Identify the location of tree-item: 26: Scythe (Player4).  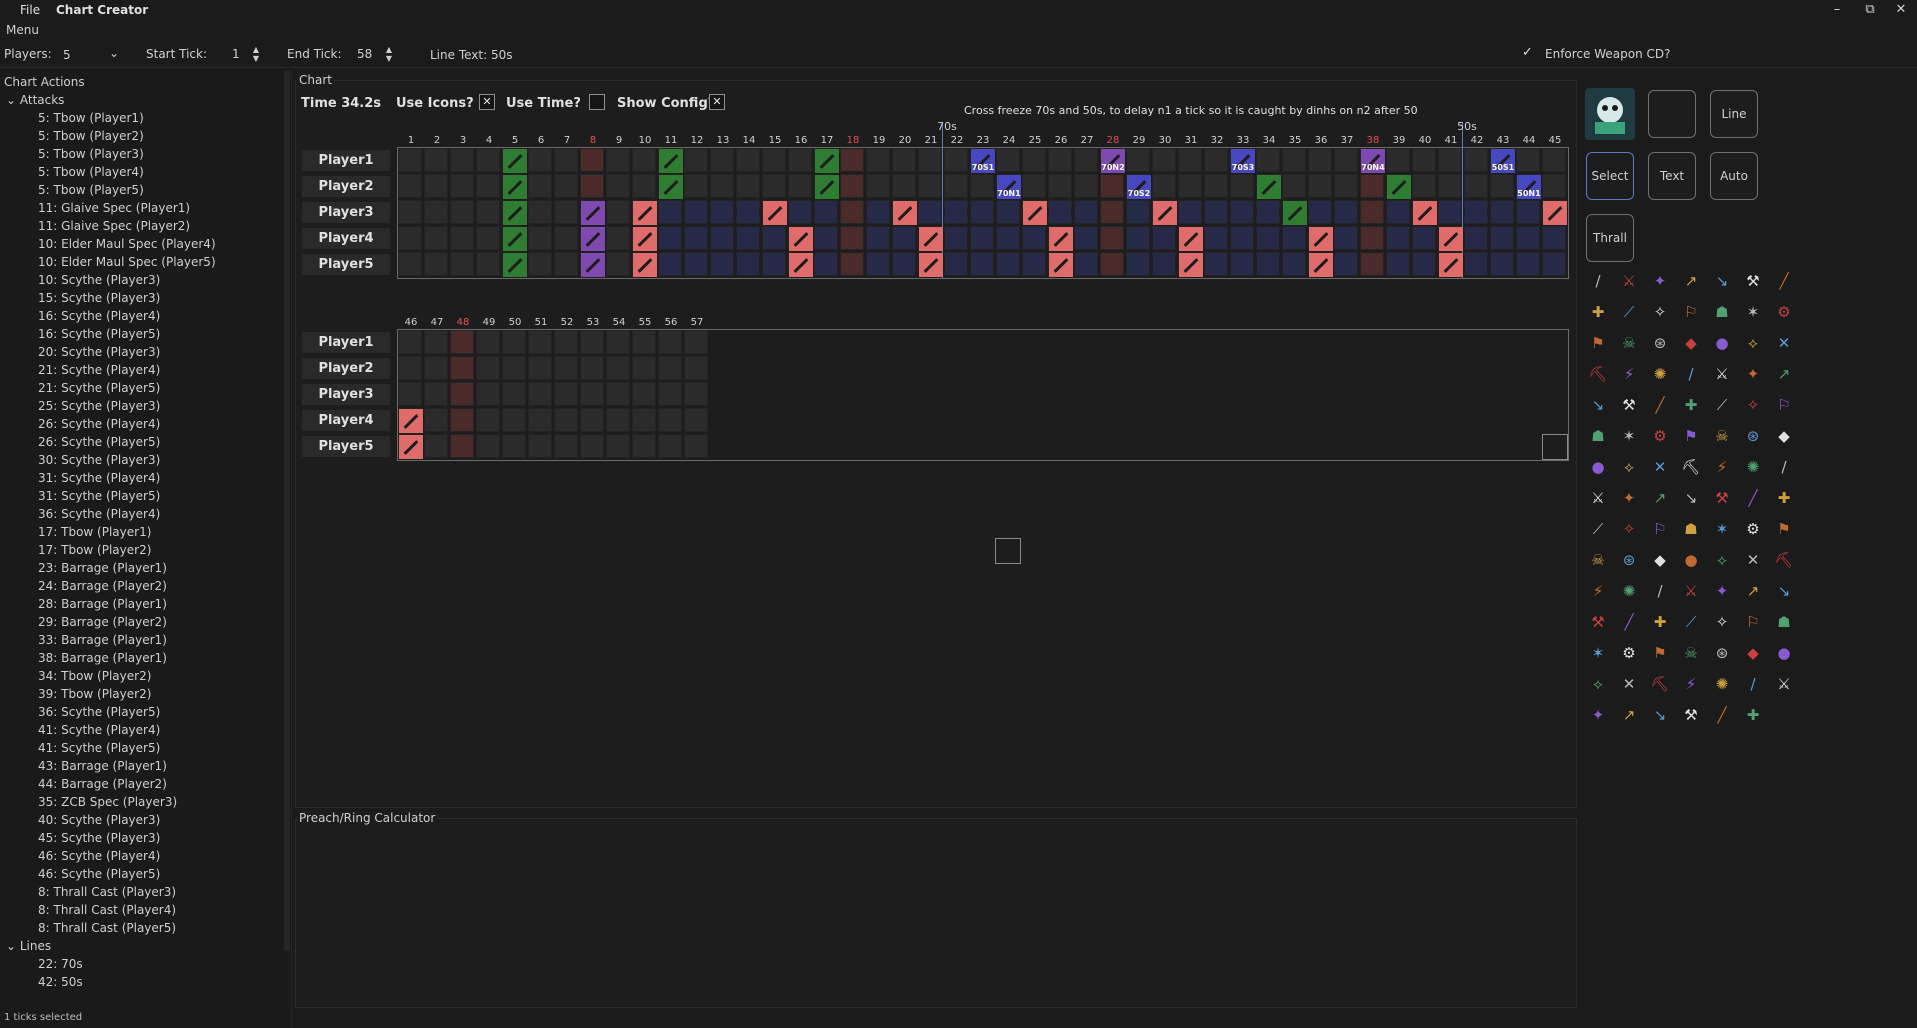
(99, 424).